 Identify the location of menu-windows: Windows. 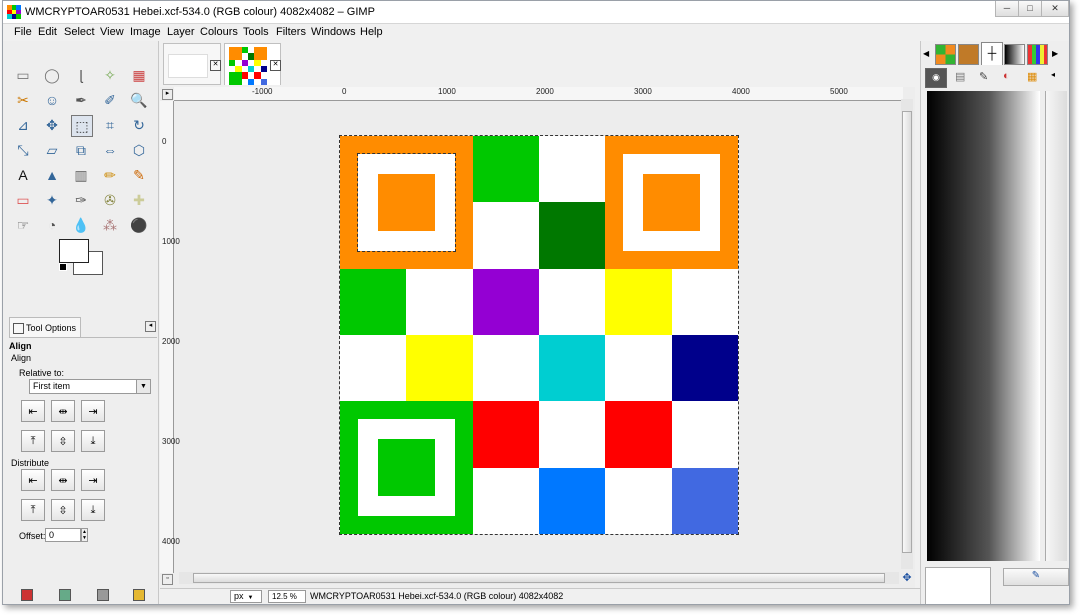
(333, 32).